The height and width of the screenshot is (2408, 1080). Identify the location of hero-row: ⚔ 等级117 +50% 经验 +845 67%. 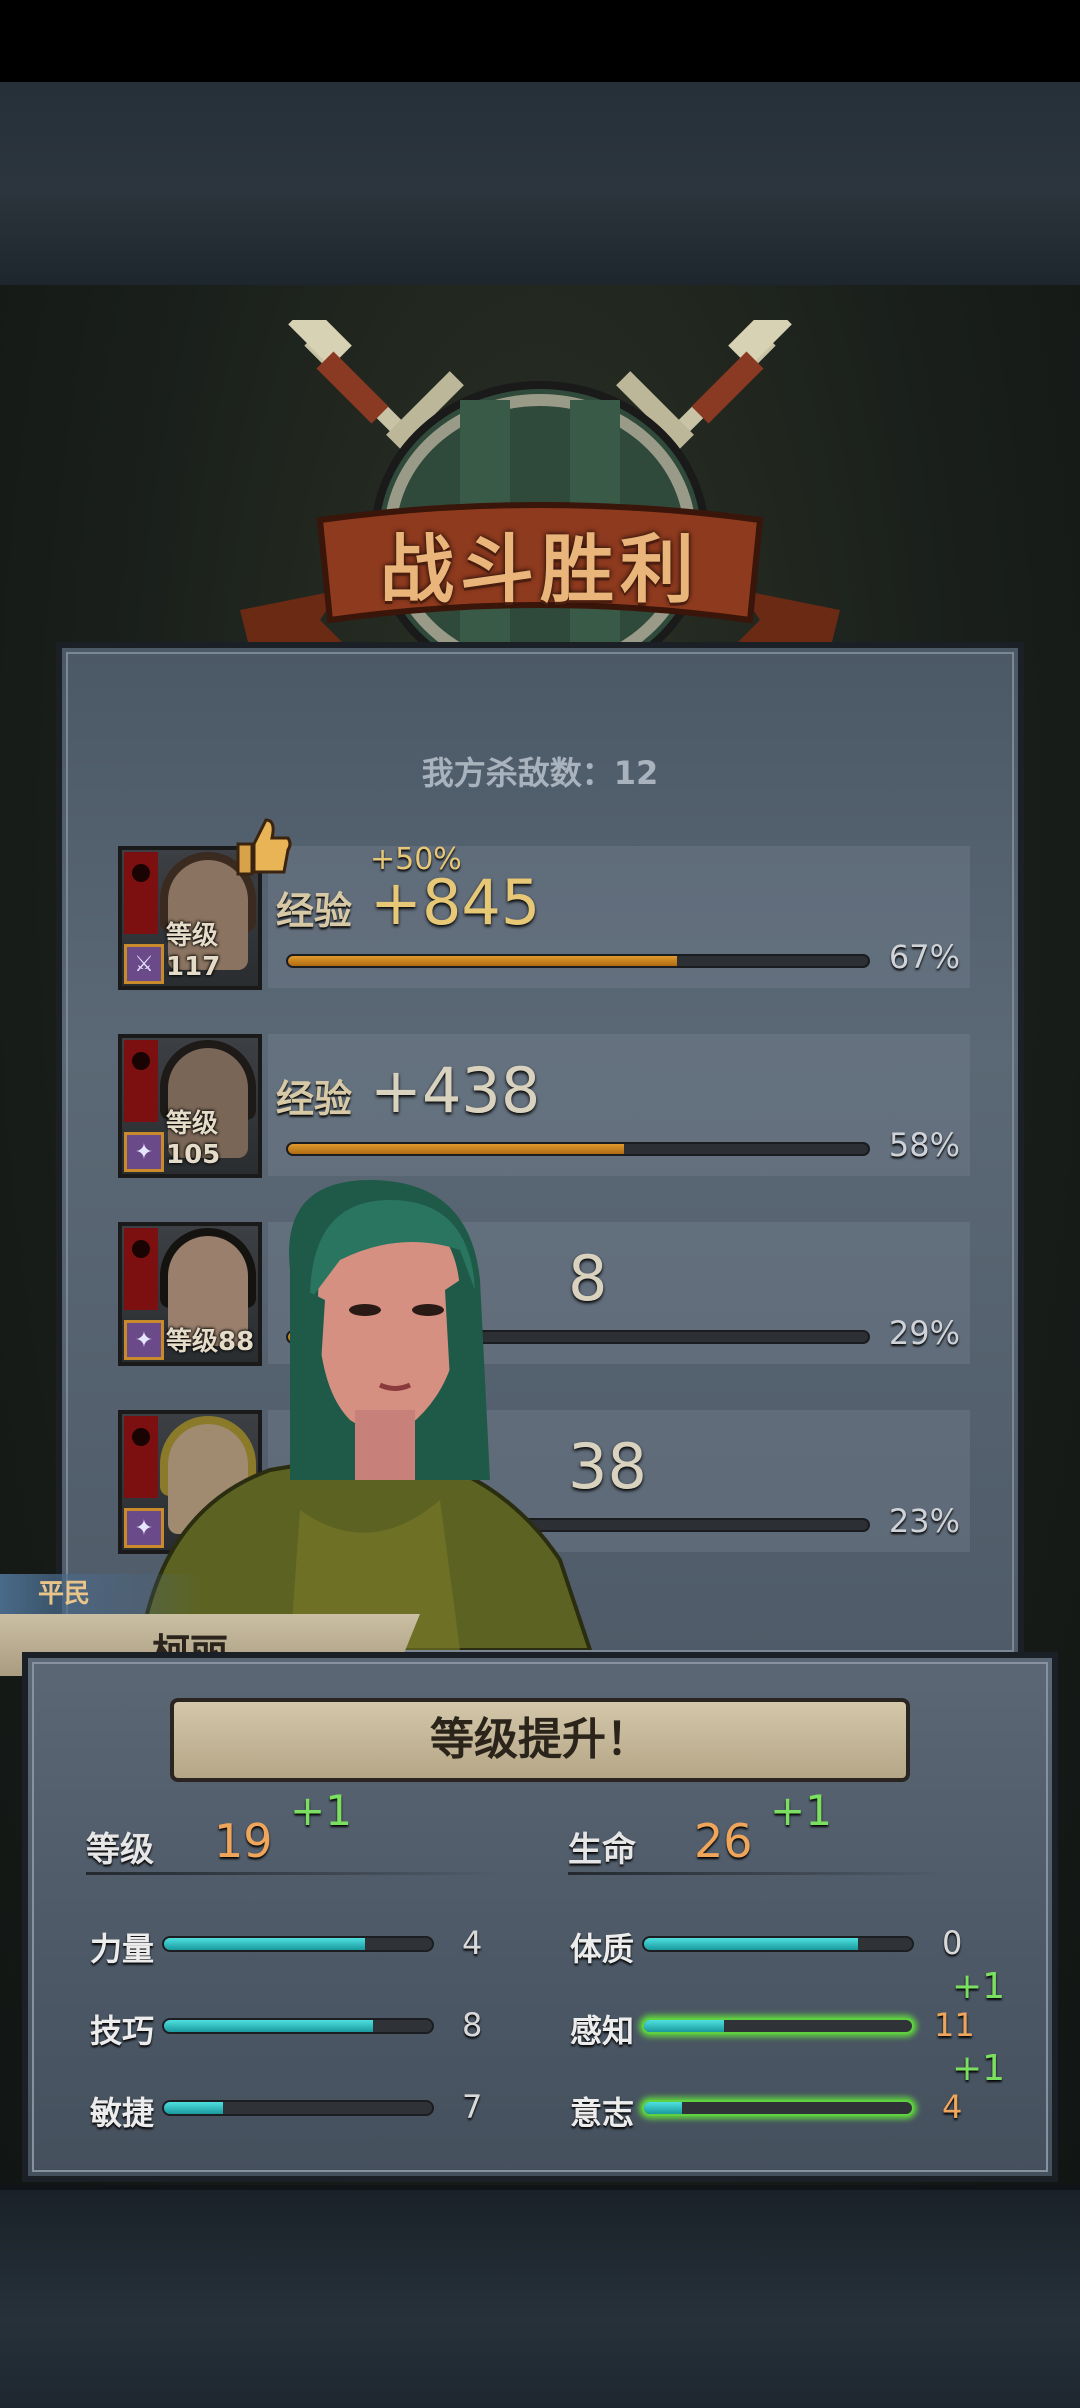
(544, 906).